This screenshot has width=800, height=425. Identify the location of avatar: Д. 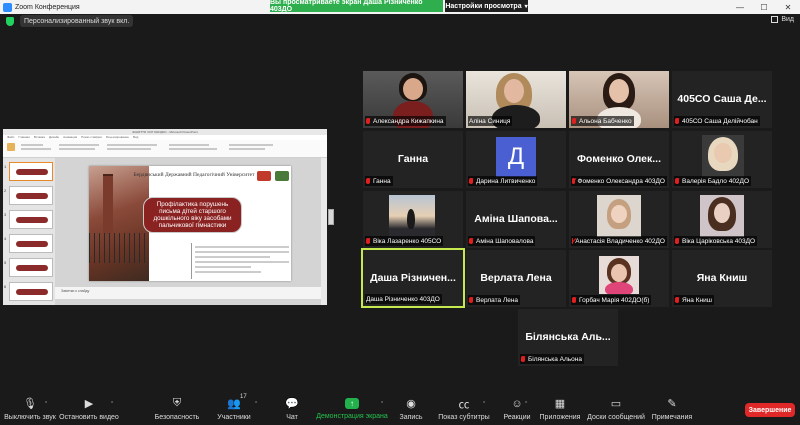
(516, 157).